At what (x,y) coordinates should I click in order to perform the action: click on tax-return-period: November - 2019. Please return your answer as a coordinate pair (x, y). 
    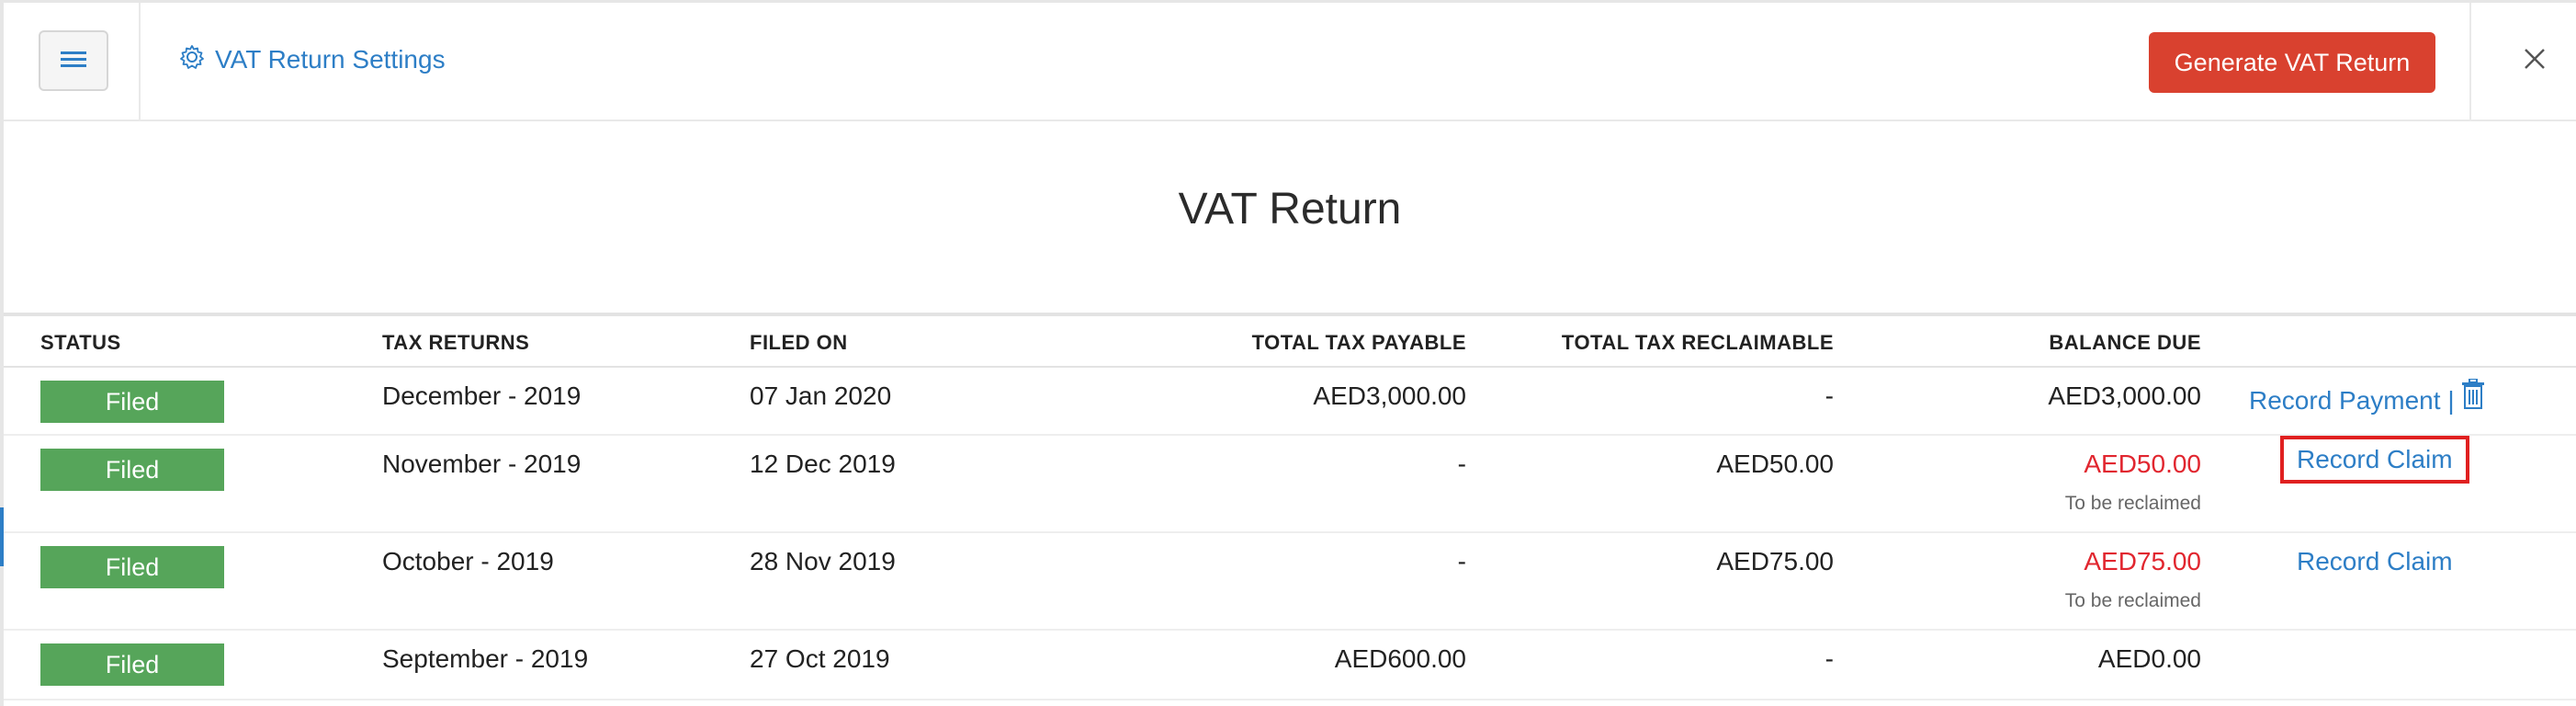
    Looking at the image, I should click on (481, 465).